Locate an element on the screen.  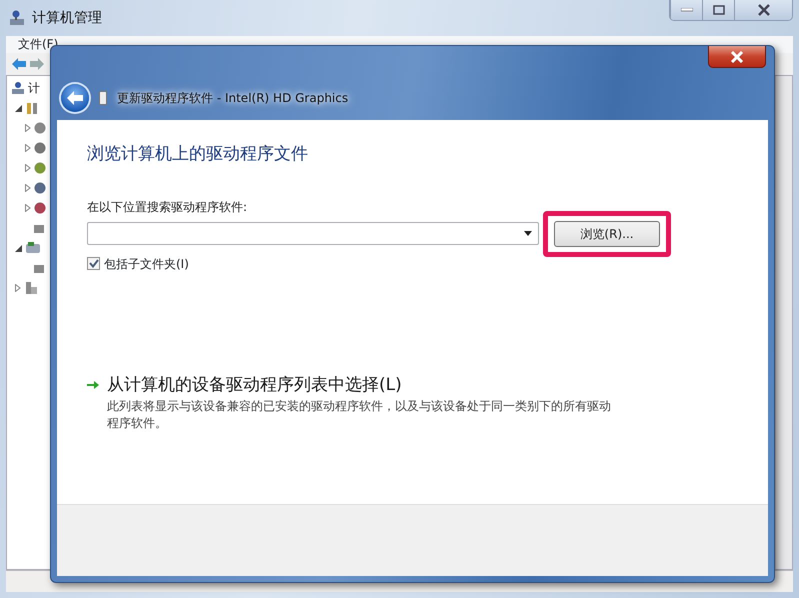
window-title: 计算机管理 is located at coordinates (67, 18).